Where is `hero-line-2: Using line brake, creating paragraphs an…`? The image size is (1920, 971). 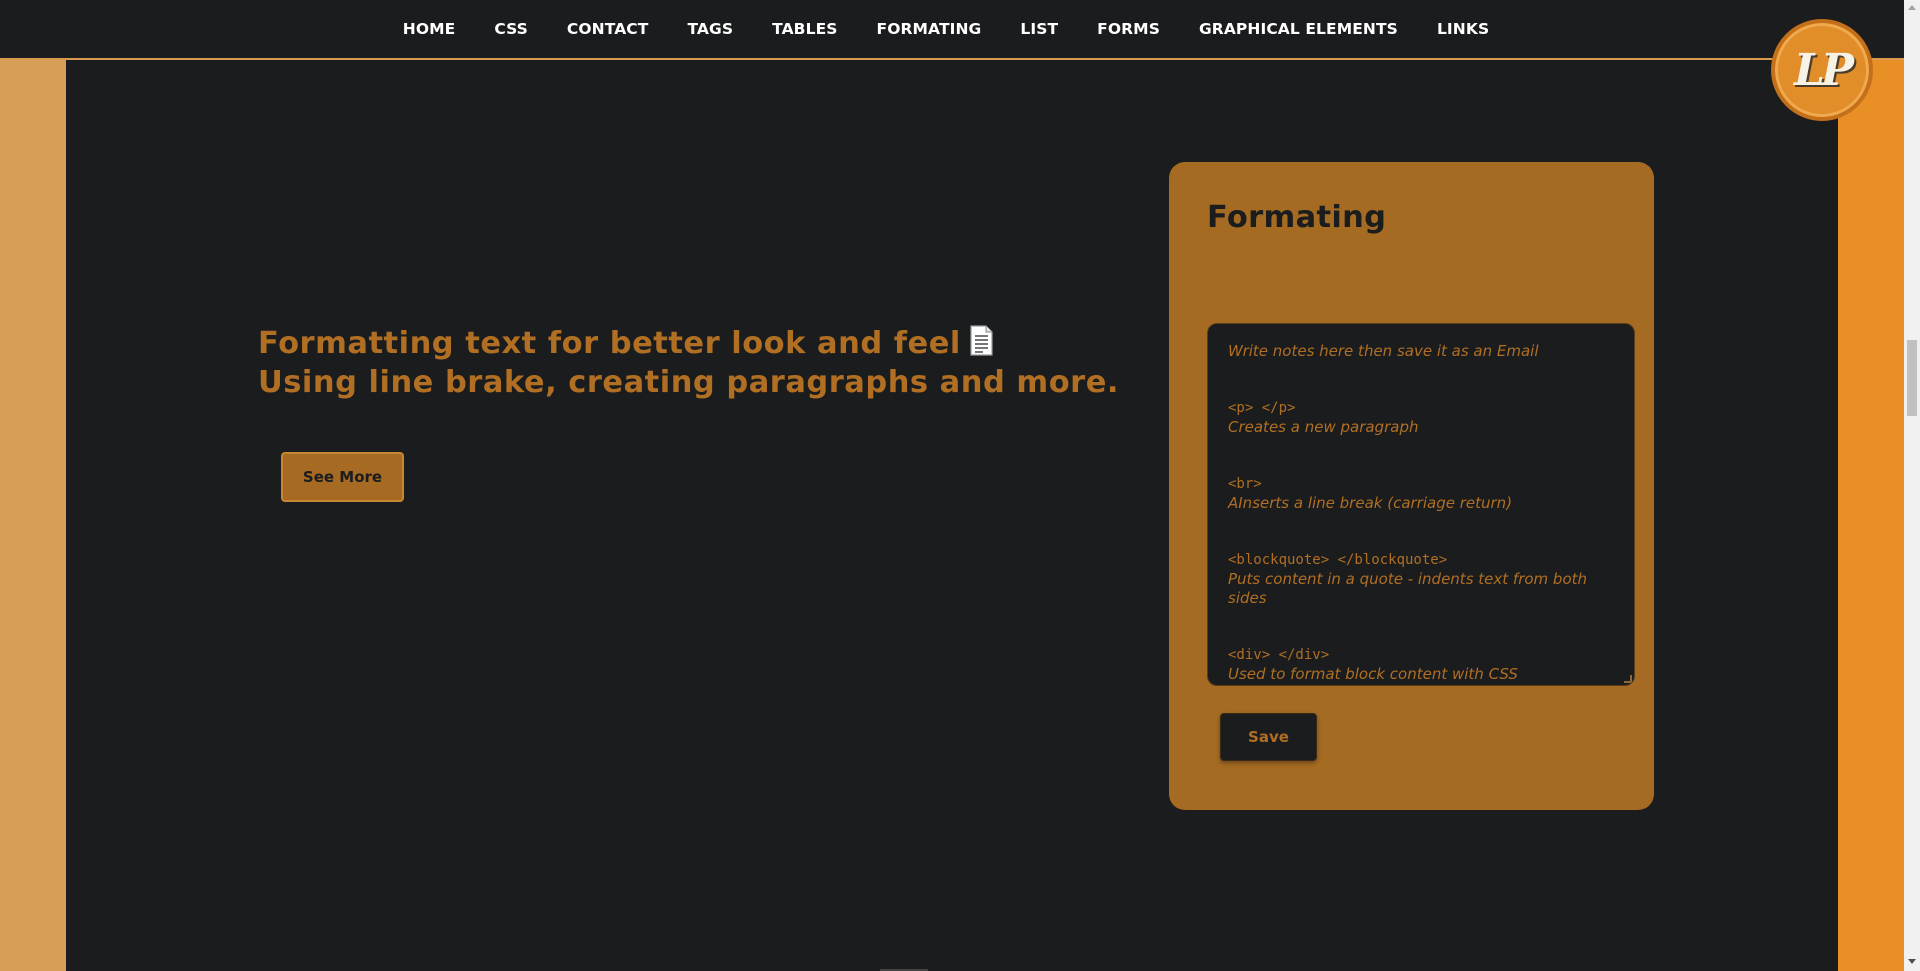
hero-line-2: Using line brake, creating paragraphs an… is located at coordinates (688, 382).